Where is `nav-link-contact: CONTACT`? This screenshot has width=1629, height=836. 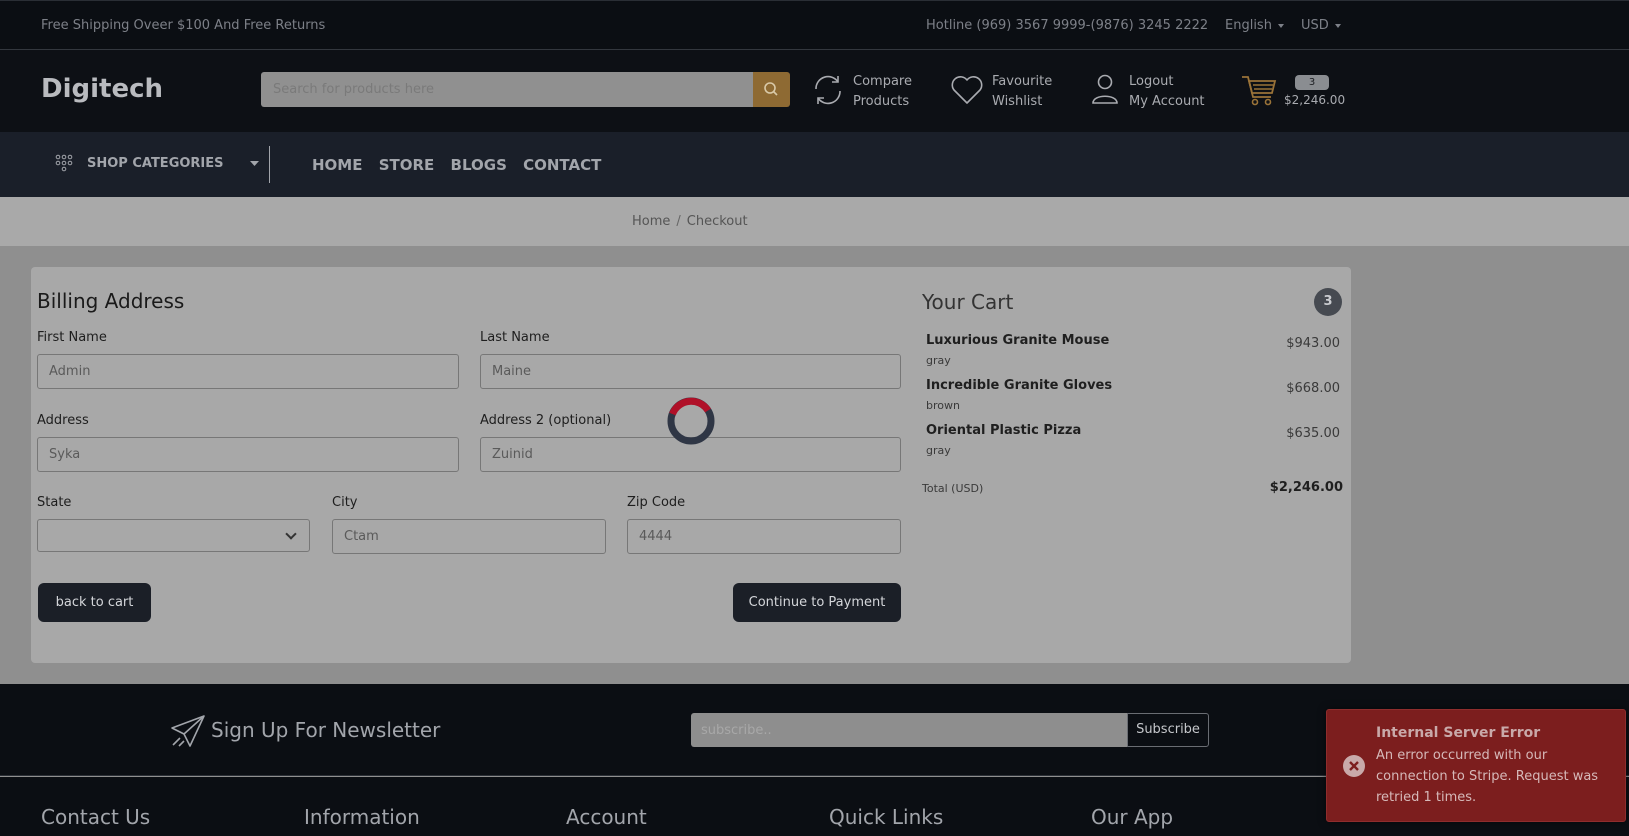
nav-link-contact: CONTACT is located at coordinates (562, 165).